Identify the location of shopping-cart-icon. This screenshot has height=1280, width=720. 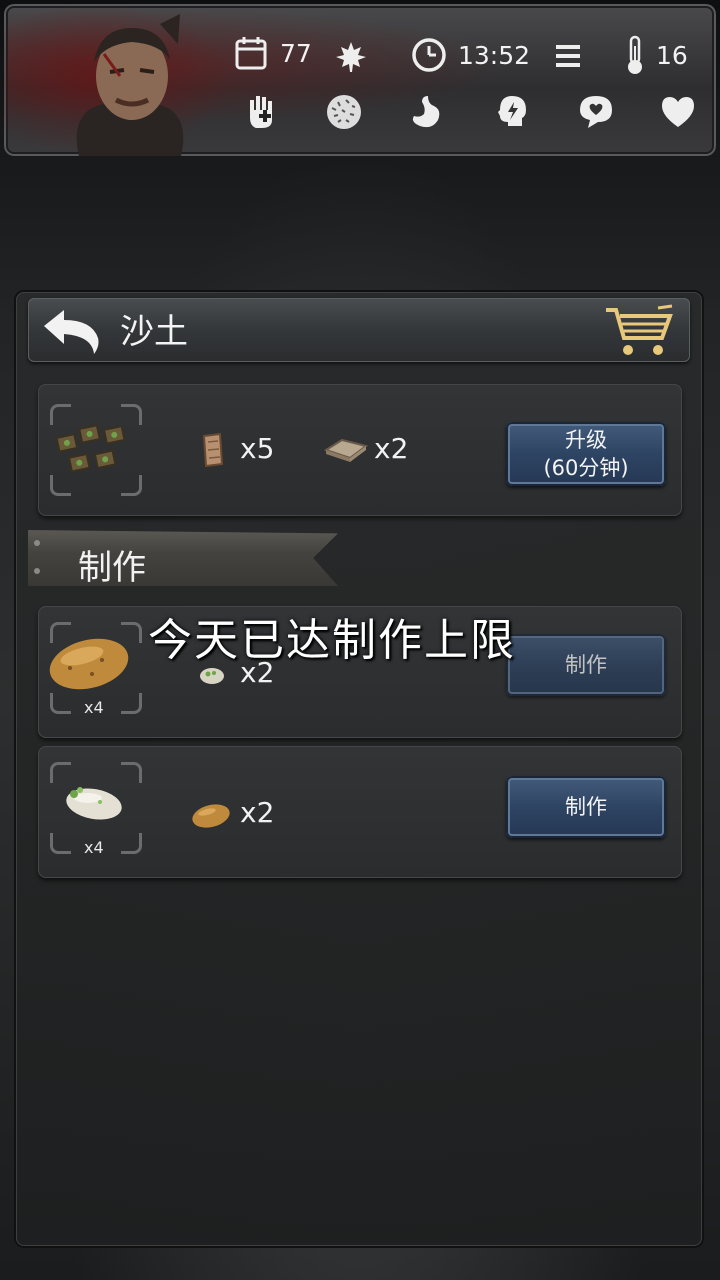
(639, 332).